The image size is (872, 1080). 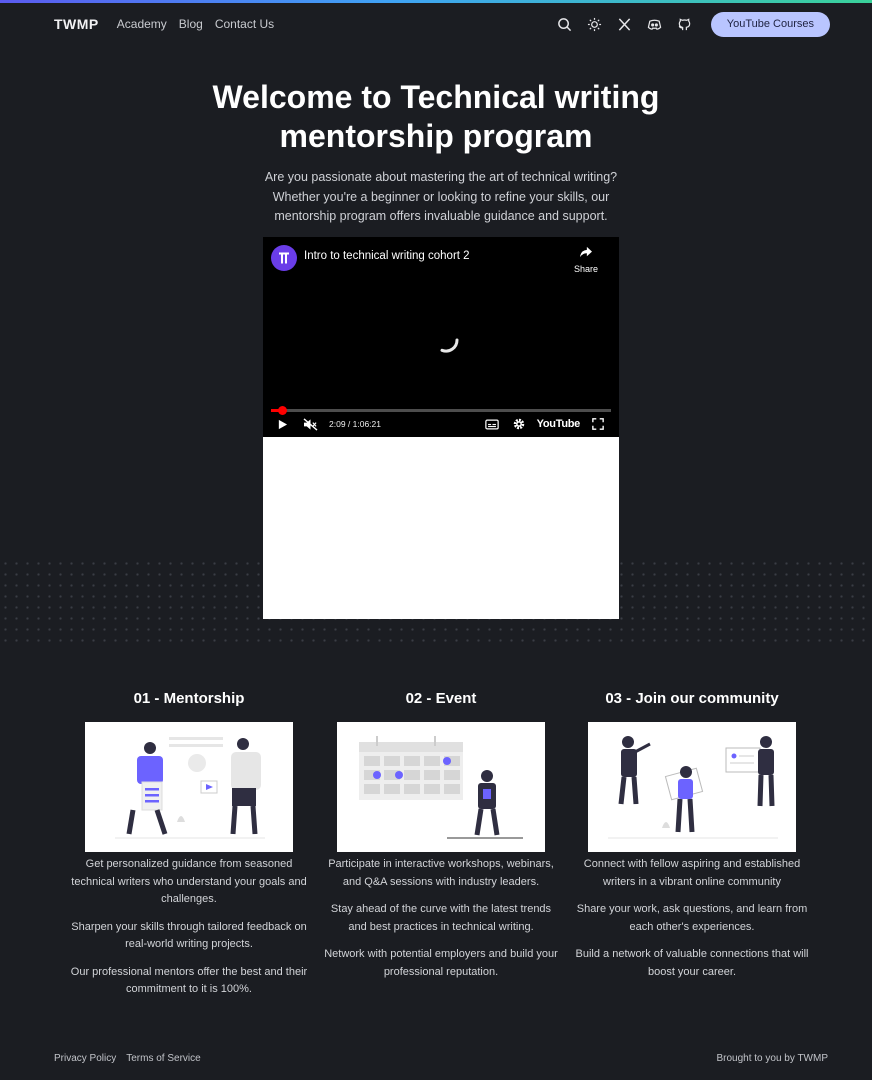 I want to click on feature-title: 03 - Join our community, so click(x=692, y=698).